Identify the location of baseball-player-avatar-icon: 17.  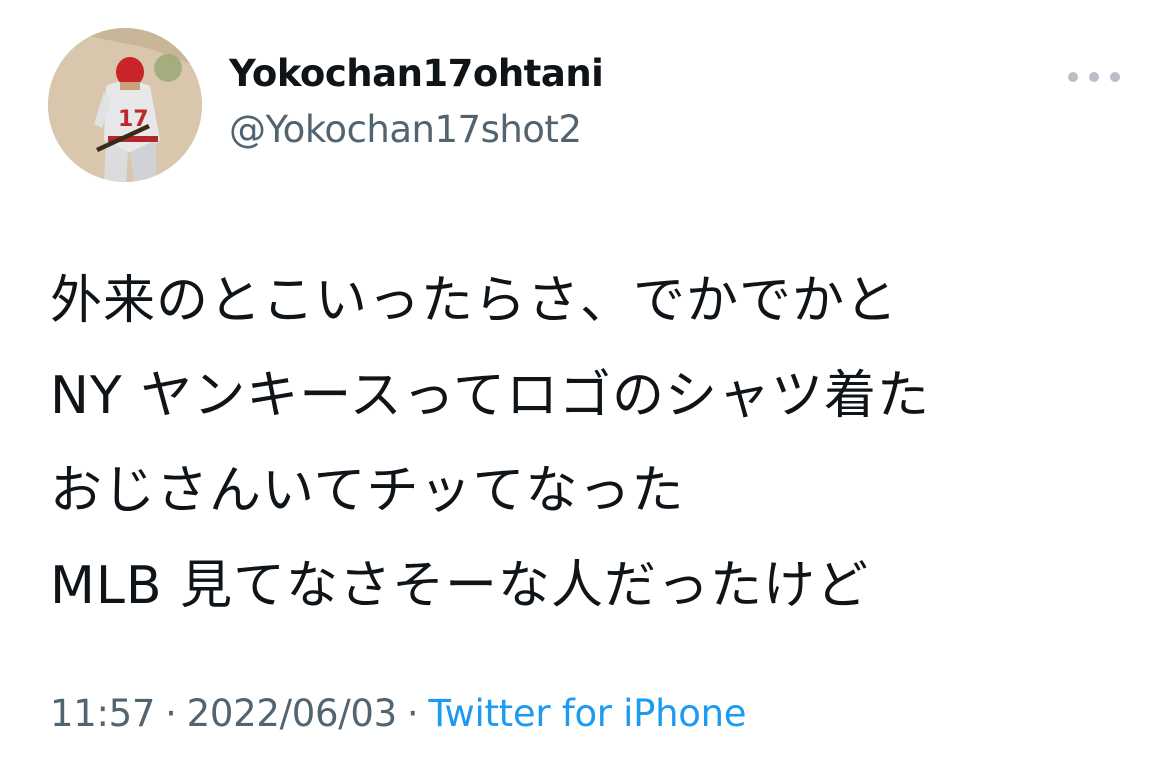
(125, 105).